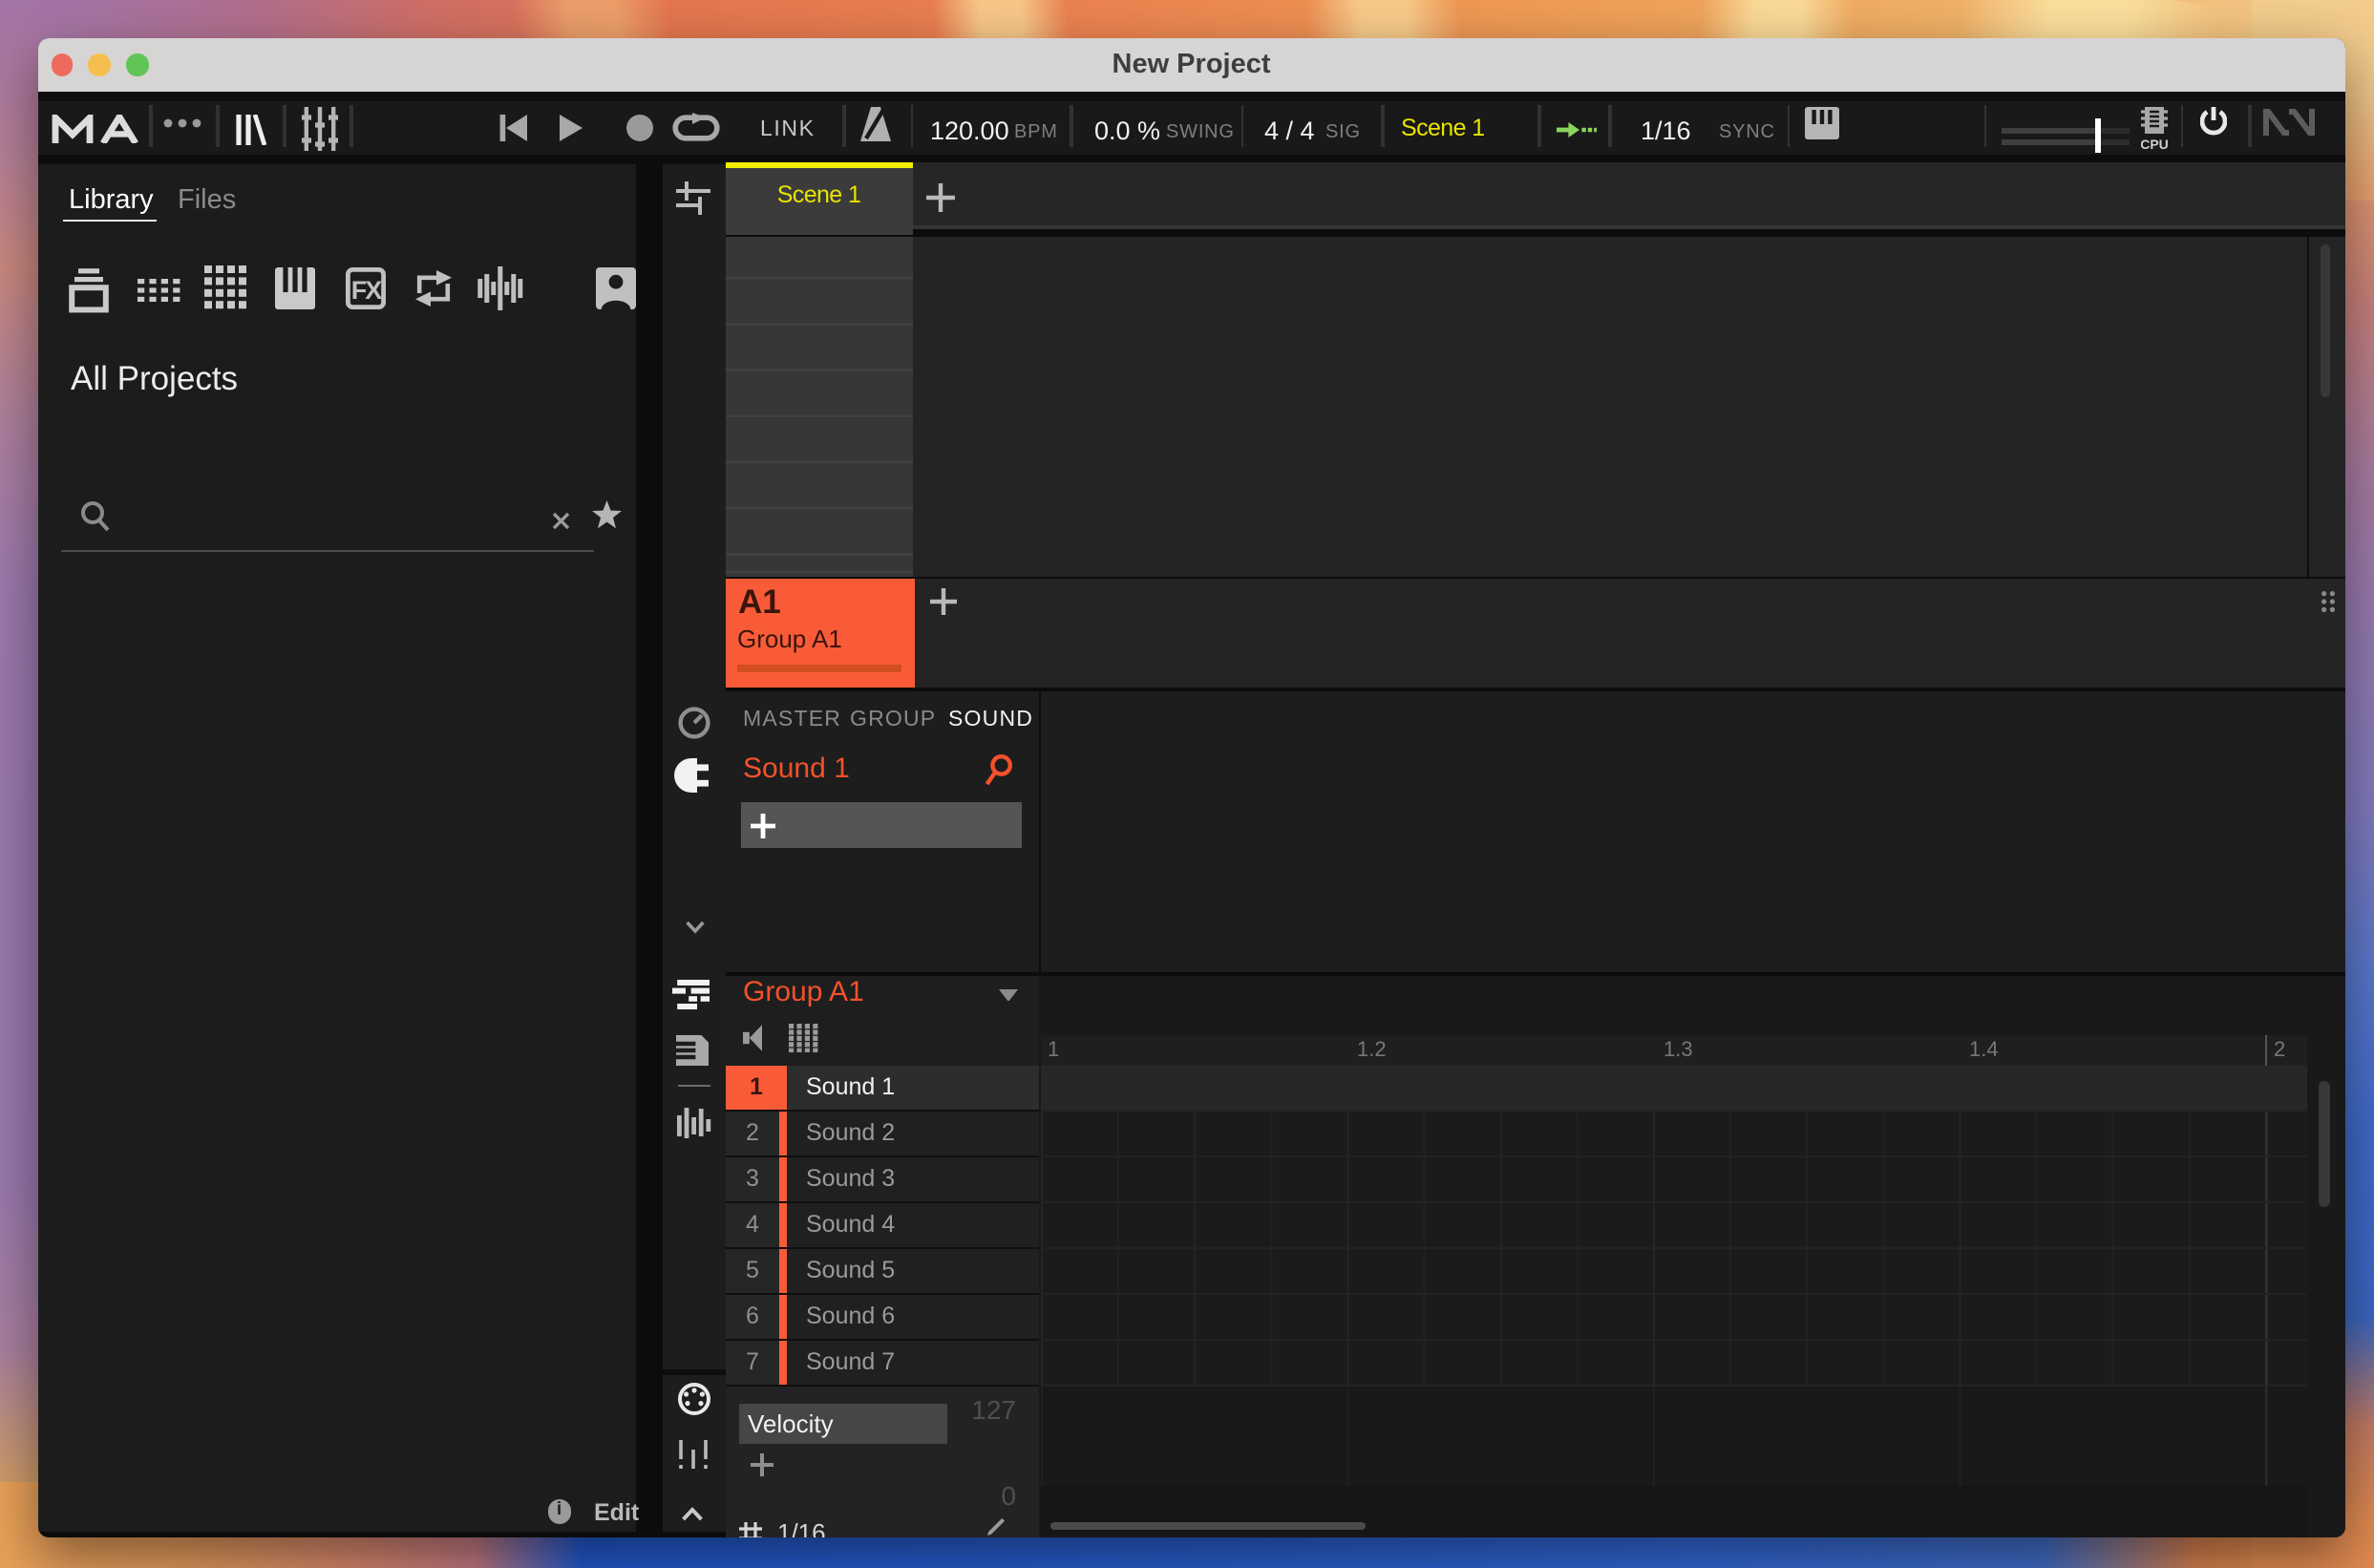 Image resolution: width=2374 pixels, height=1568 pixels. Describe the element at coordinates (2154, 144) in the screenshot. I see `svg-text: CPU` at that location.